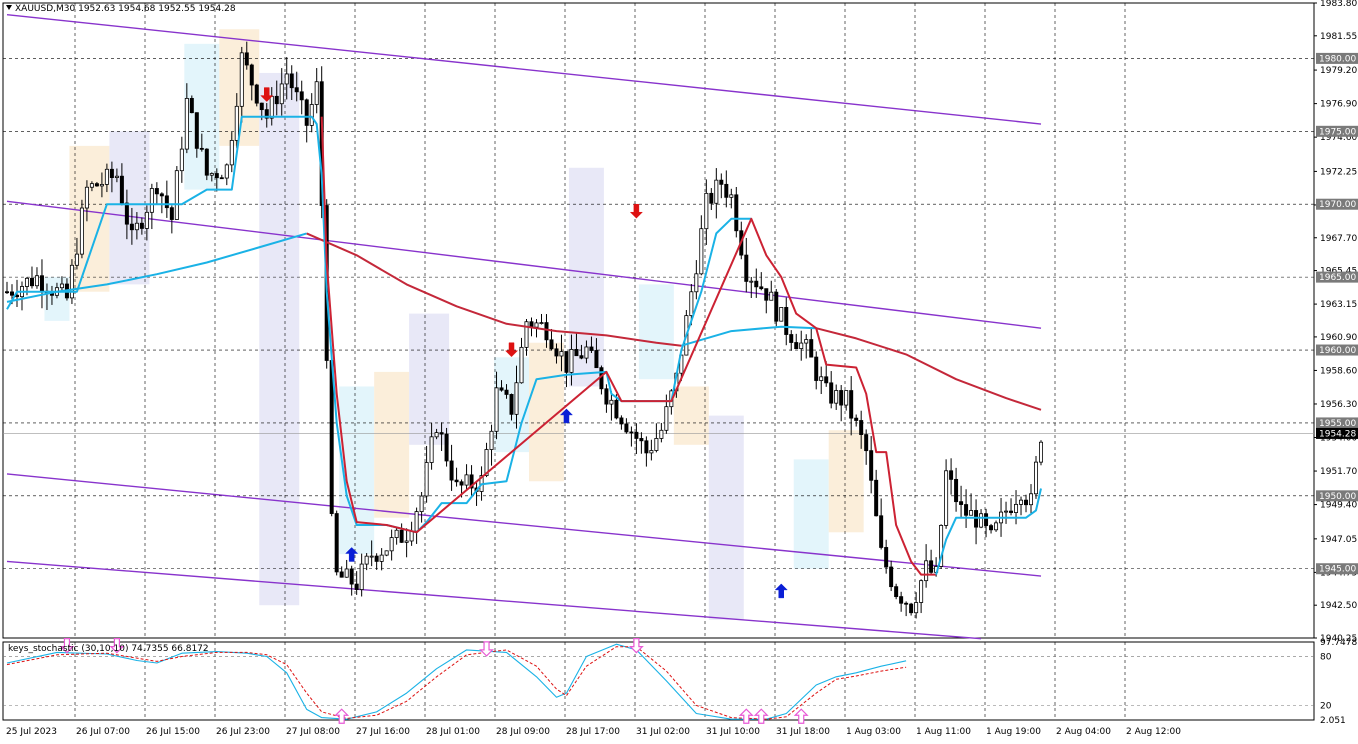  Describe the element at coordinates (383, 732) in the screenshot. I see `x-tick-label: 27 Jul 16:00` at that location.